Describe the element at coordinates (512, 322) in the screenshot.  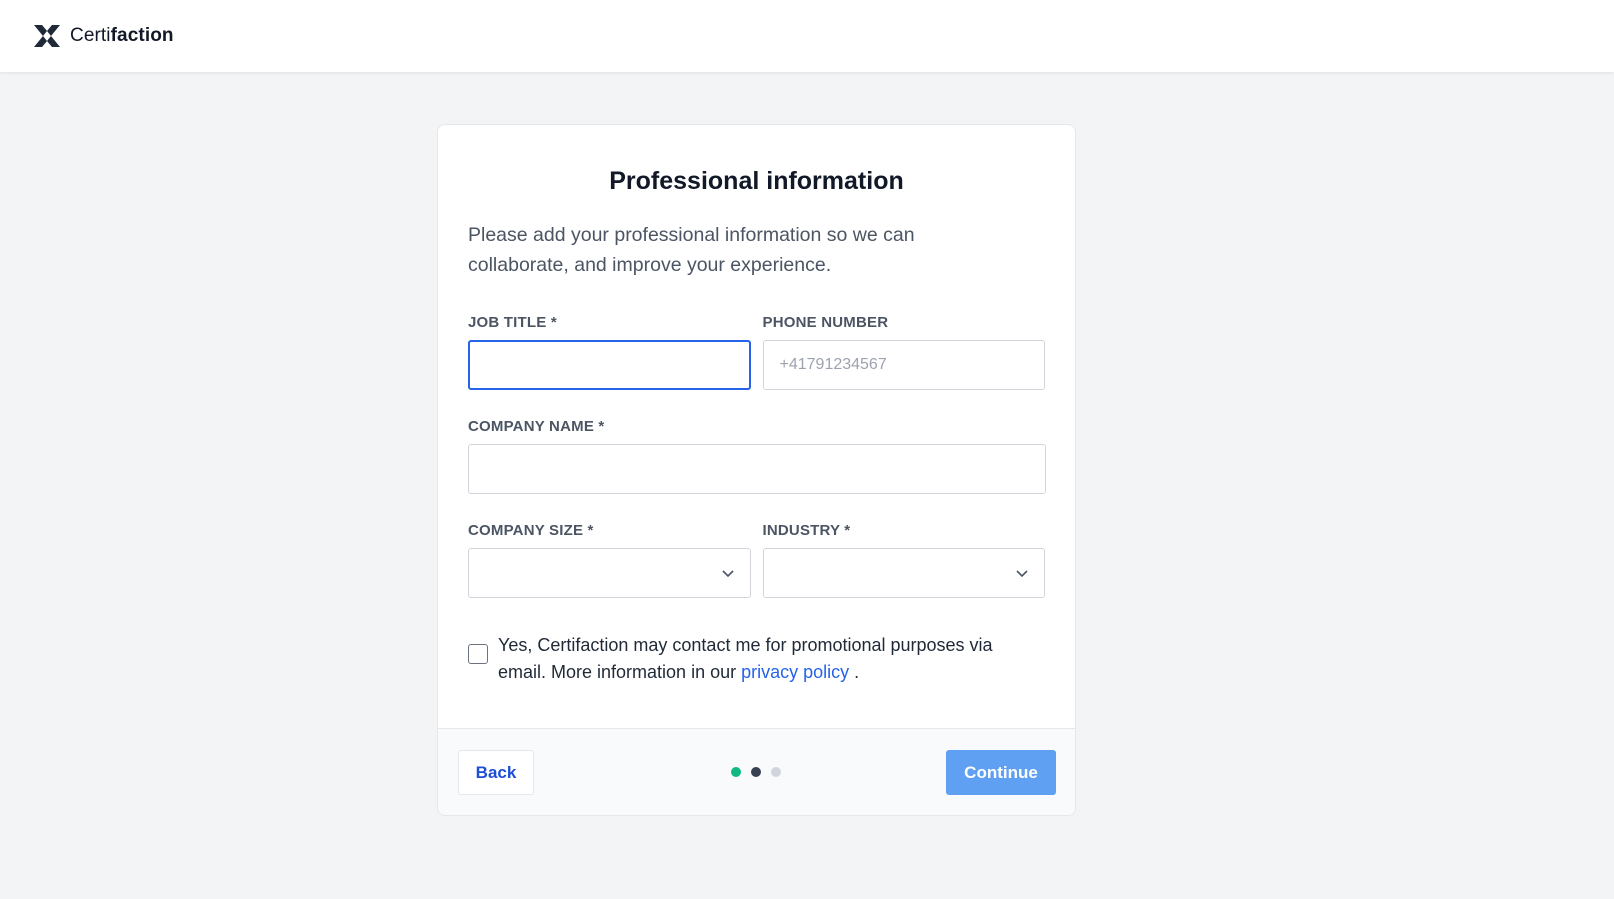
I see `job-title-label: JOB TITLE *` at that location.